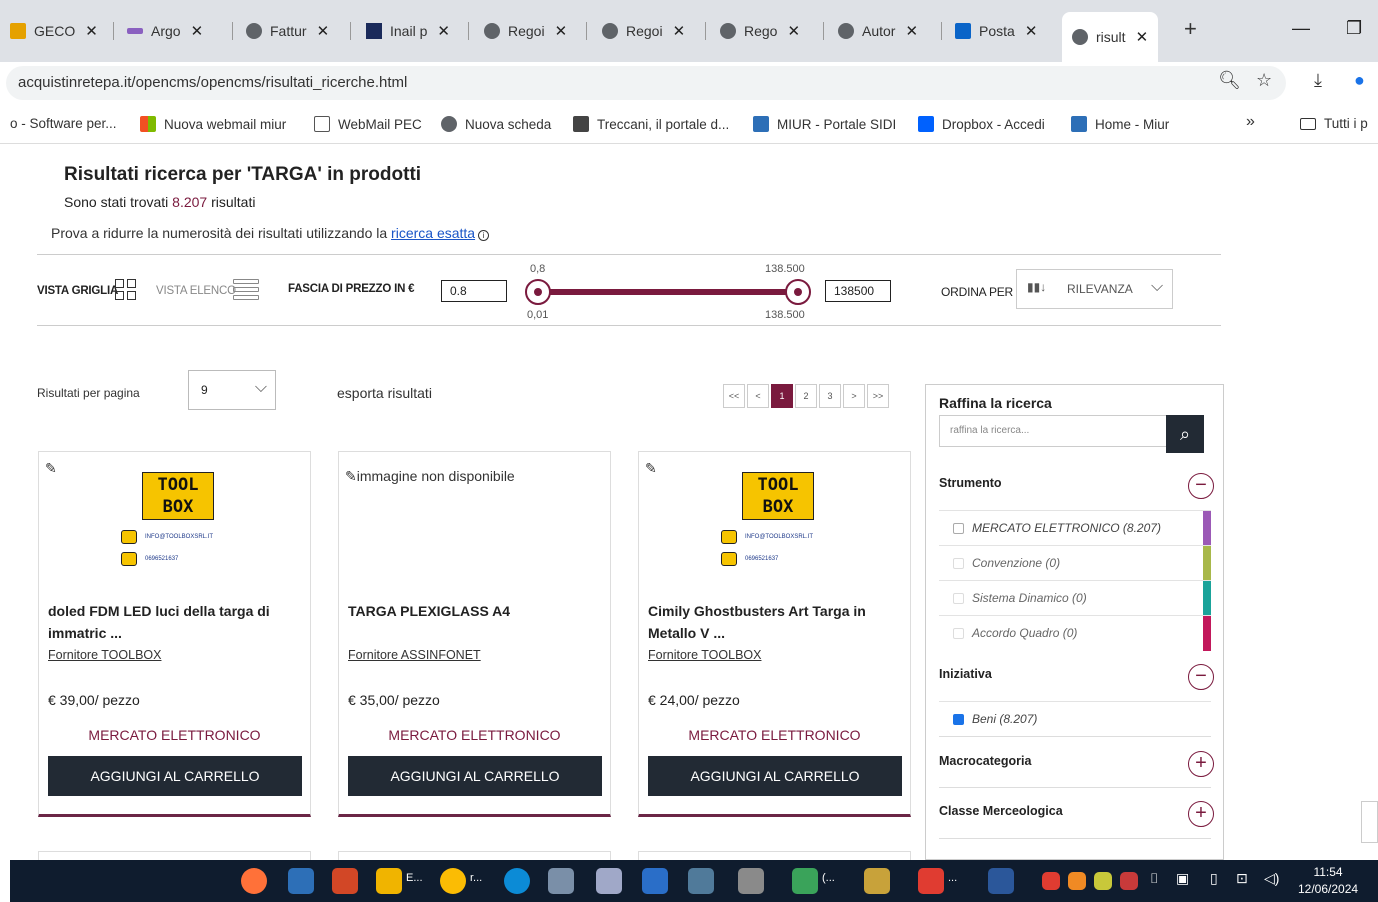  What do you see at coordinates (996, 31) in the screenshot?
I see `tab-posta: Posta ✕` at bounding box center [996, 31].